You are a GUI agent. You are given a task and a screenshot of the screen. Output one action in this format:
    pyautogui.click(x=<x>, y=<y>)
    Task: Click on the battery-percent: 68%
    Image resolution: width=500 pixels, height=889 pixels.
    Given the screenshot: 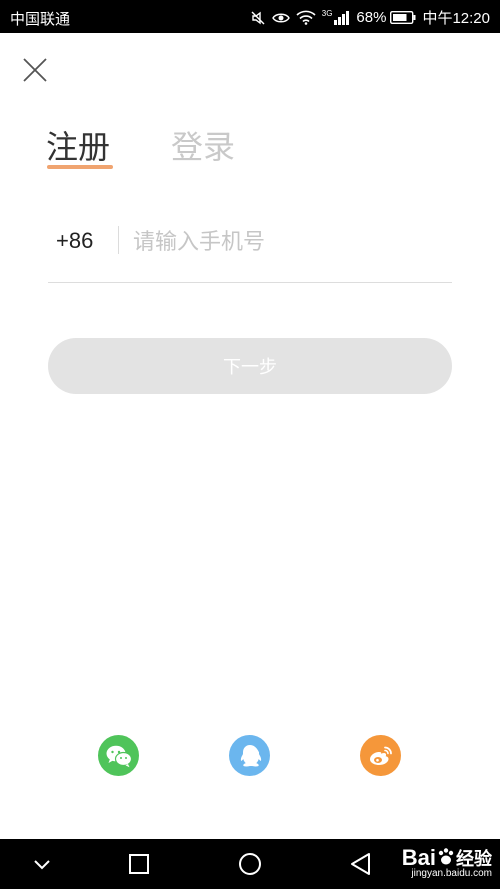 What is the action you would take?
    pyautogui.click(x=371, y=17)
    